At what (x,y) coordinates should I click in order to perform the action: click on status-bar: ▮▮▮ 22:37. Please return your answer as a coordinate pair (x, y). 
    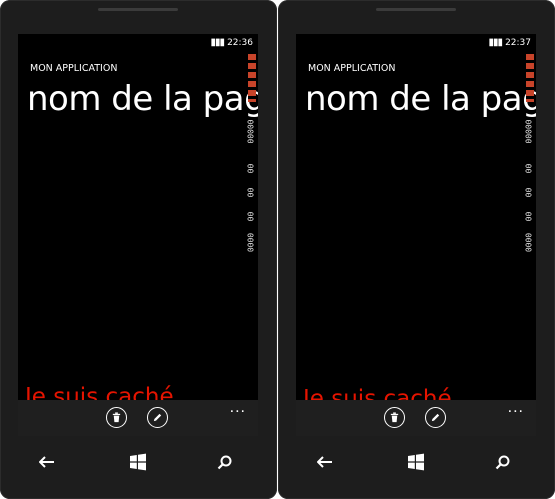
    Looking at the image, I should click on (416, 43).